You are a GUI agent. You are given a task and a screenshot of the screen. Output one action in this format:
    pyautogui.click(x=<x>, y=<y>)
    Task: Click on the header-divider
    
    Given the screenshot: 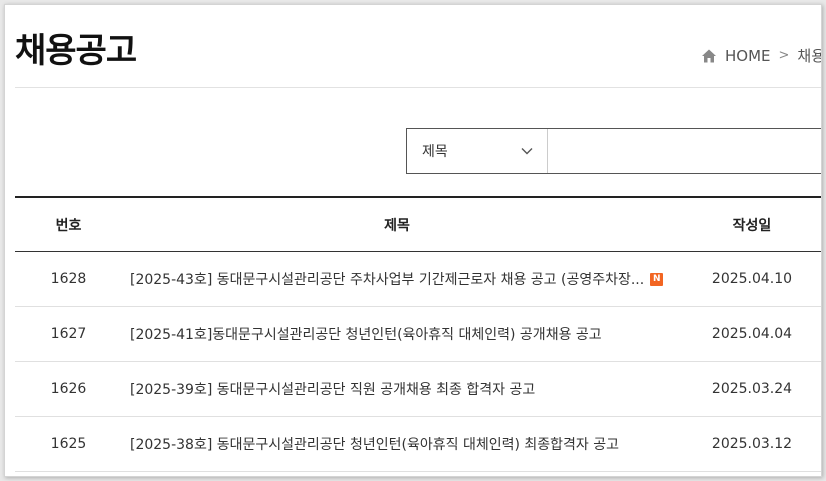 What is the action you would take?
    pyautogui.click(x=418, y=87)
    